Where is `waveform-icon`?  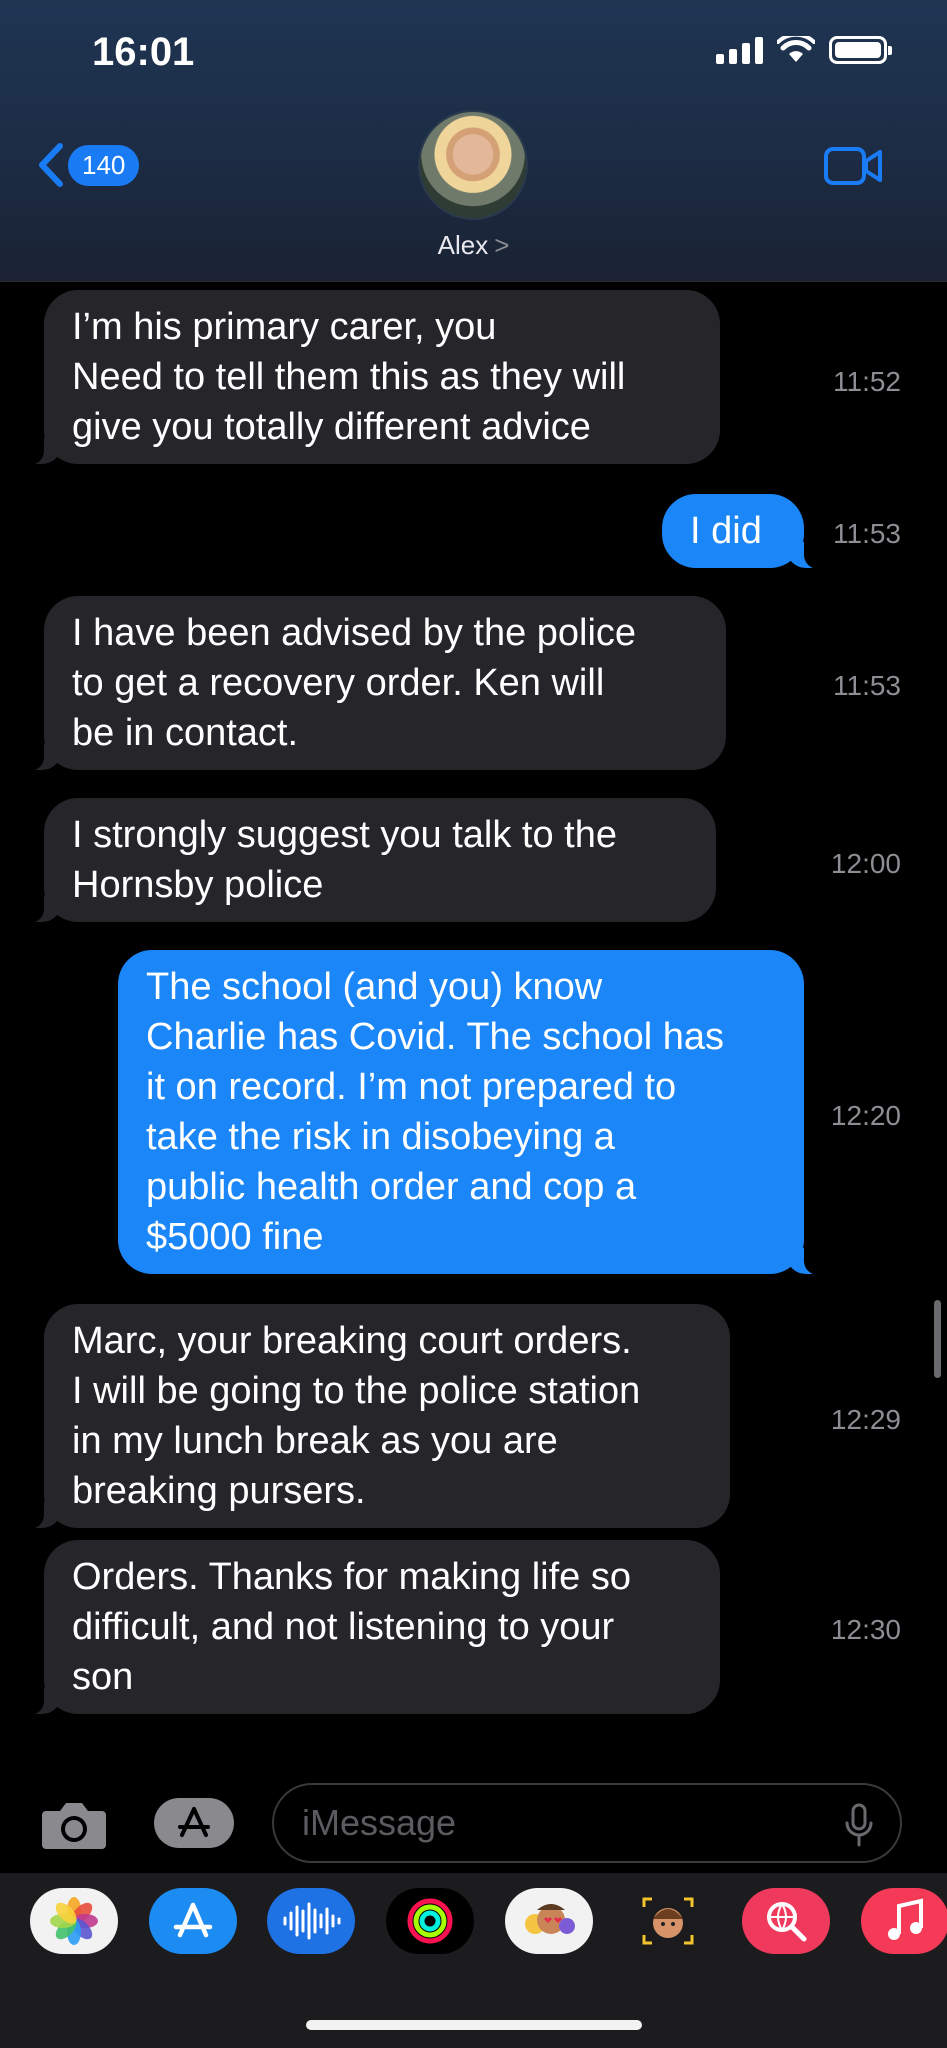 waveform-icon is located at coordinates (312, 1921).